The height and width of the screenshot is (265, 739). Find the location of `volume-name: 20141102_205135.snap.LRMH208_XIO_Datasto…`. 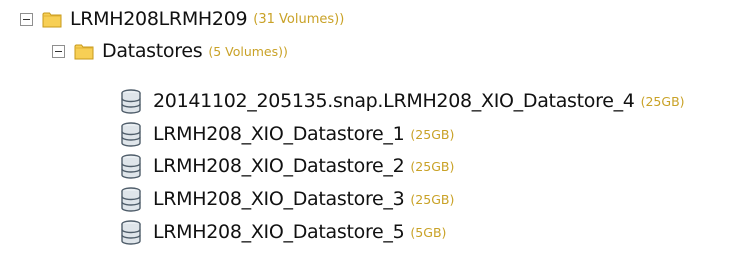

volume-name: 20141102_205135.snap.LRMH208_XIO_Datasto… is located at coordinates (394, 101).